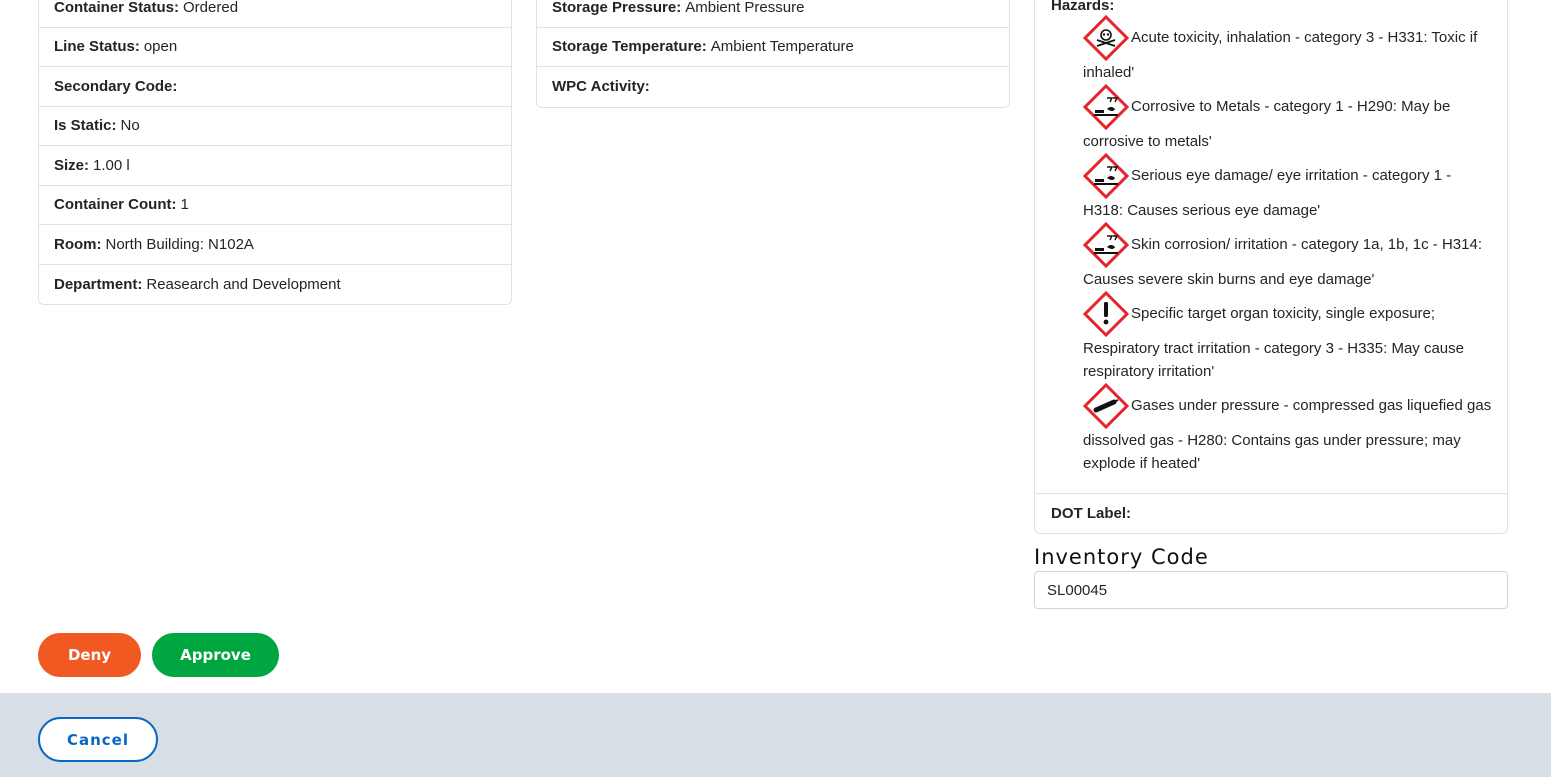 The width and height of the screenshot is (1551, 777). What do you see at coordinates (98, 739) in the screenshot?
I see `cancel-button: Cancel` at bounding box center [98, 739].